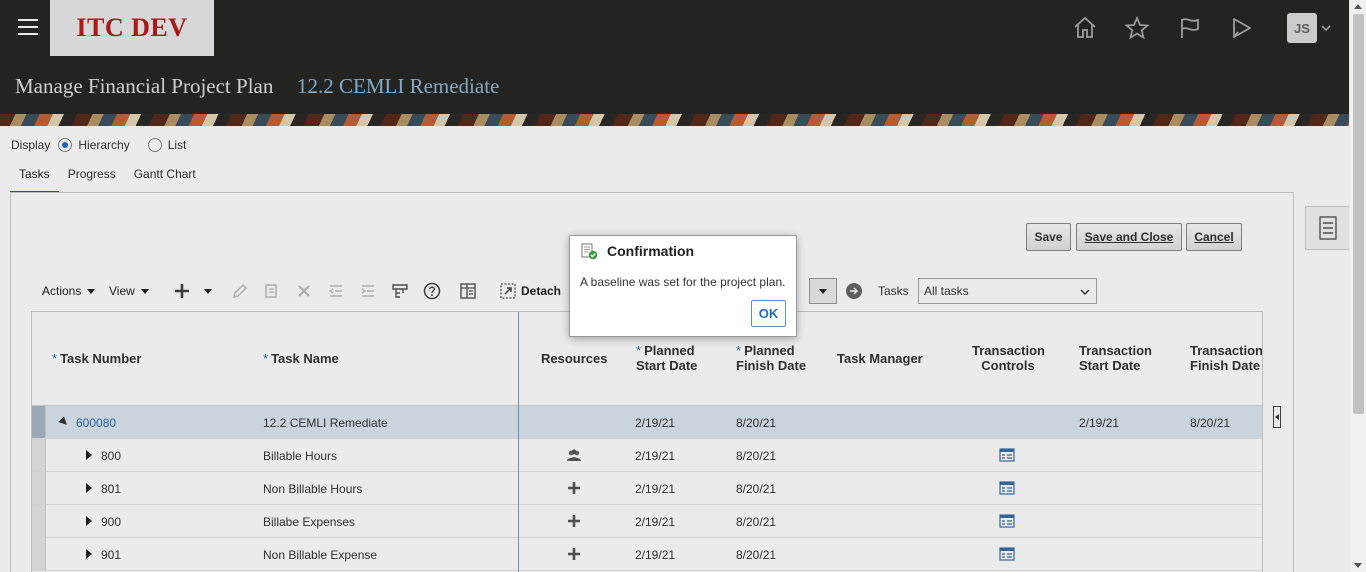 The height and width of the screenshot is (572, 1366). What do you see at coordinates (589, 251) in the screenshot?
I see `confirmation-check-icon` at bounding box center [589, 251].